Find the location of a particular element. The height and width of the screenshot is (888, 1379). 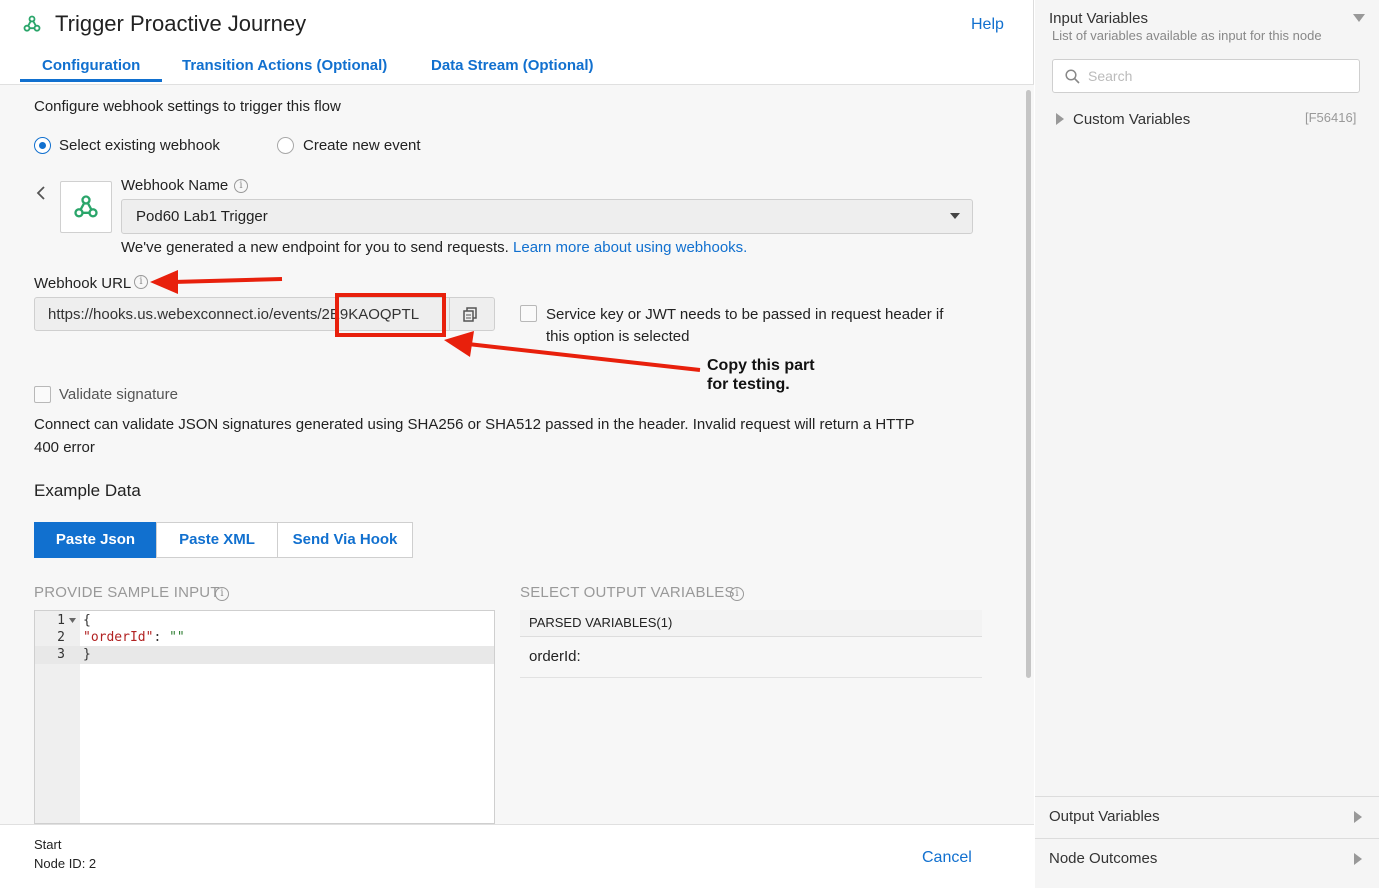

custom-variables-code: [F56416] is located at coordinates (1331, 117).